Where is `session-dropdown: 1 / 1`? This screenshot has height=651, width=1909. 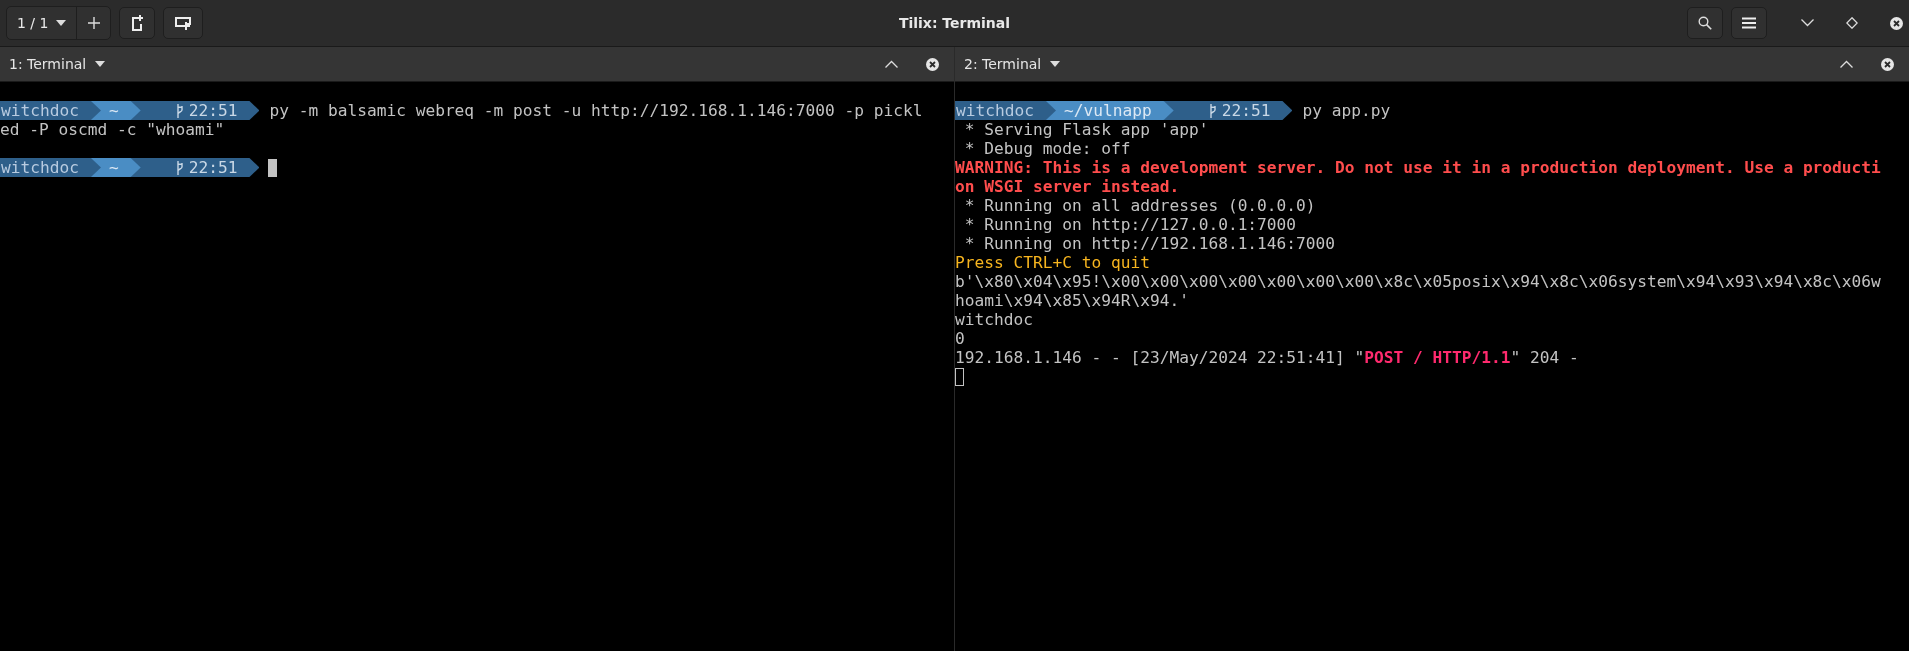 session-dropdown: 1 / 1 is located at coordinates (42, 23).